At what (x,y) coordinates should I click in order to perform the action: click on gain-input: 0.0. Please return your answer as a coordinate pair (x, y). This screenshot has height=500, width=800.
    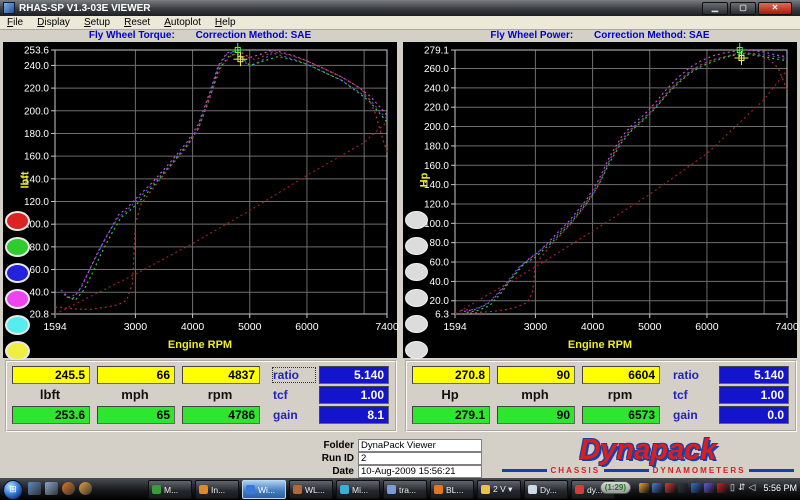
    Looking at the image, I should click on (754, 415).